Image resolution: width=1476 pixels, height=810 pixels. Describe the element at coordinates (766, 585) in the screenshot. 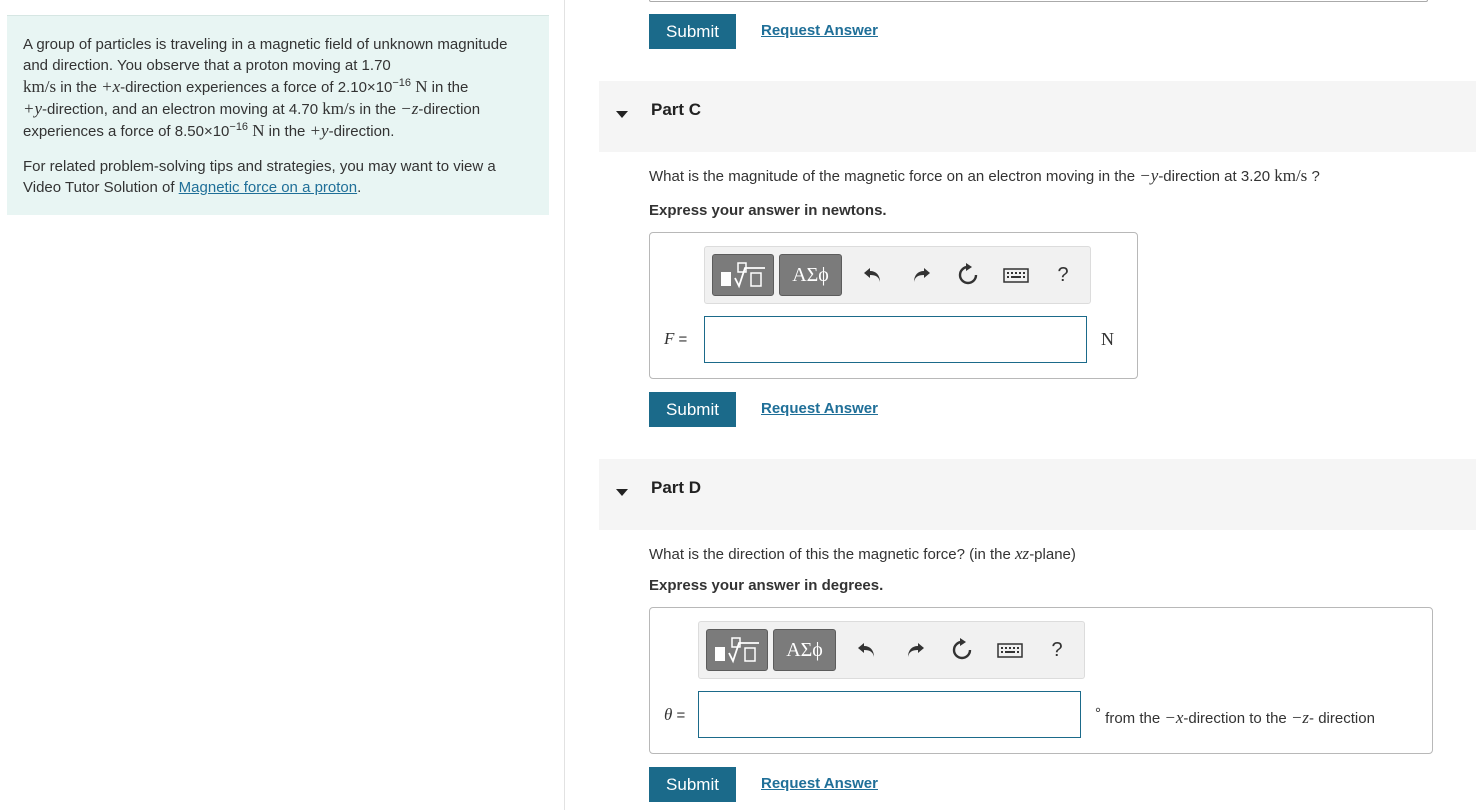

I see `partD-instructions: Express your answer in degrees.` at that location.